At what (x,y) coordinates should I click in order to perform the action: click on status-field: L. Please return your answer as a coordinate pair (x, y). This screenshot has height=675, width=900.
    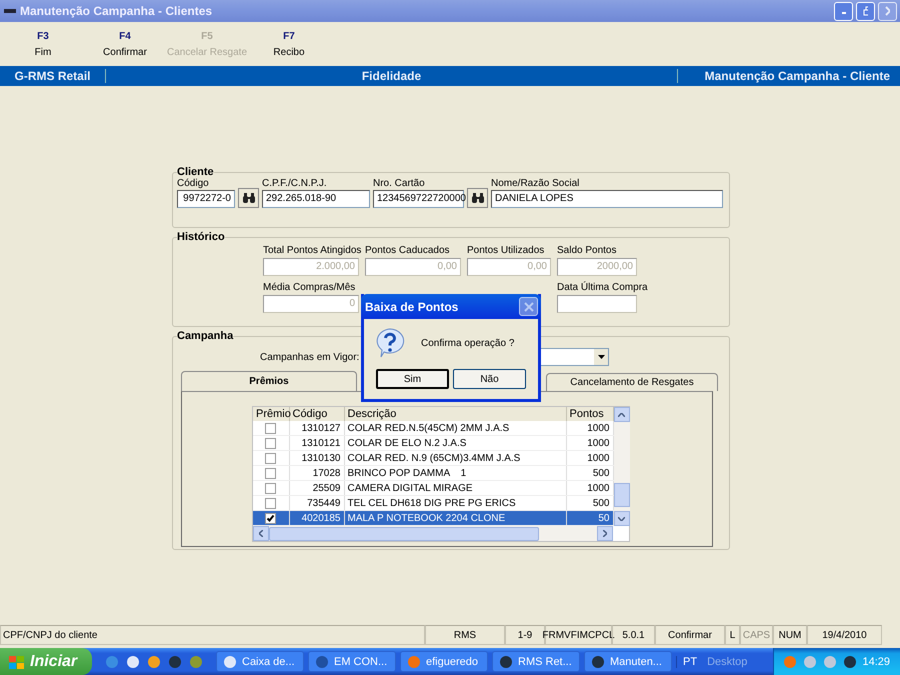
    Looking at the image, I should click on (732, 635).